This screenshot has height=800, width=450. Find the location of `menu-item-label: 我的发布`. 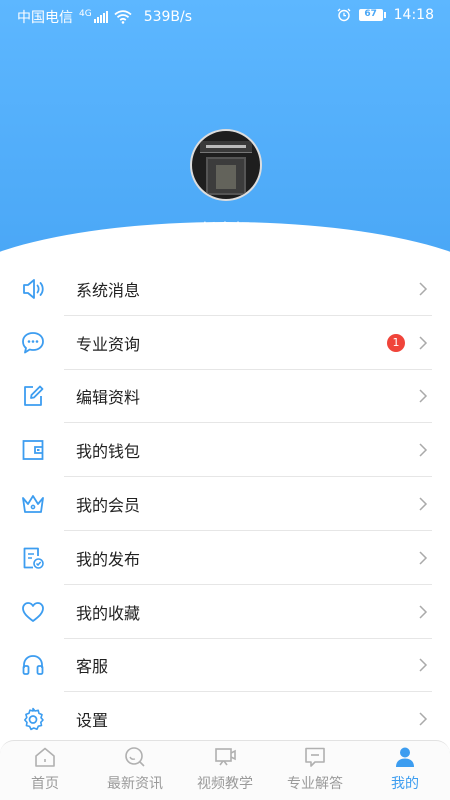

menu-item-label: 我的发布 is located at coordinates (108, 559).